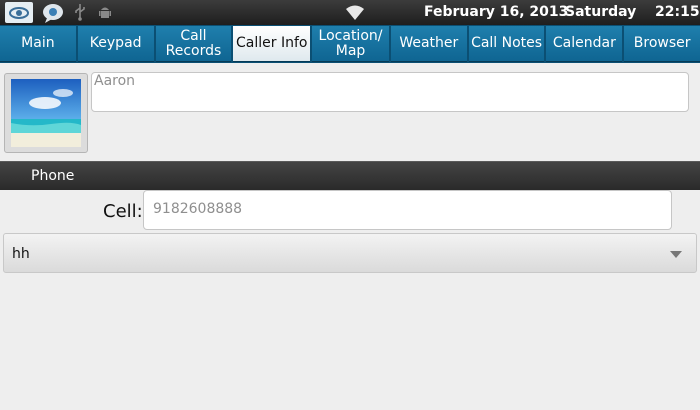 This screenshot has width=700, height=410. Describe the element at coordinates (676, 254) in the screenshot. I see `dropdown-arrow-icon` at that location.